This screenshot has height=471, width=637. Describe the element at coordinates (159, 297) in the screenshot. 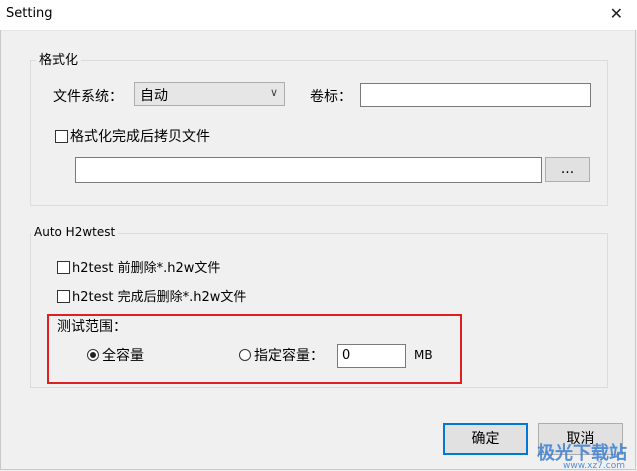

I see `delete-after-label: h2test 完成后删除*.h2w文件` at that location.